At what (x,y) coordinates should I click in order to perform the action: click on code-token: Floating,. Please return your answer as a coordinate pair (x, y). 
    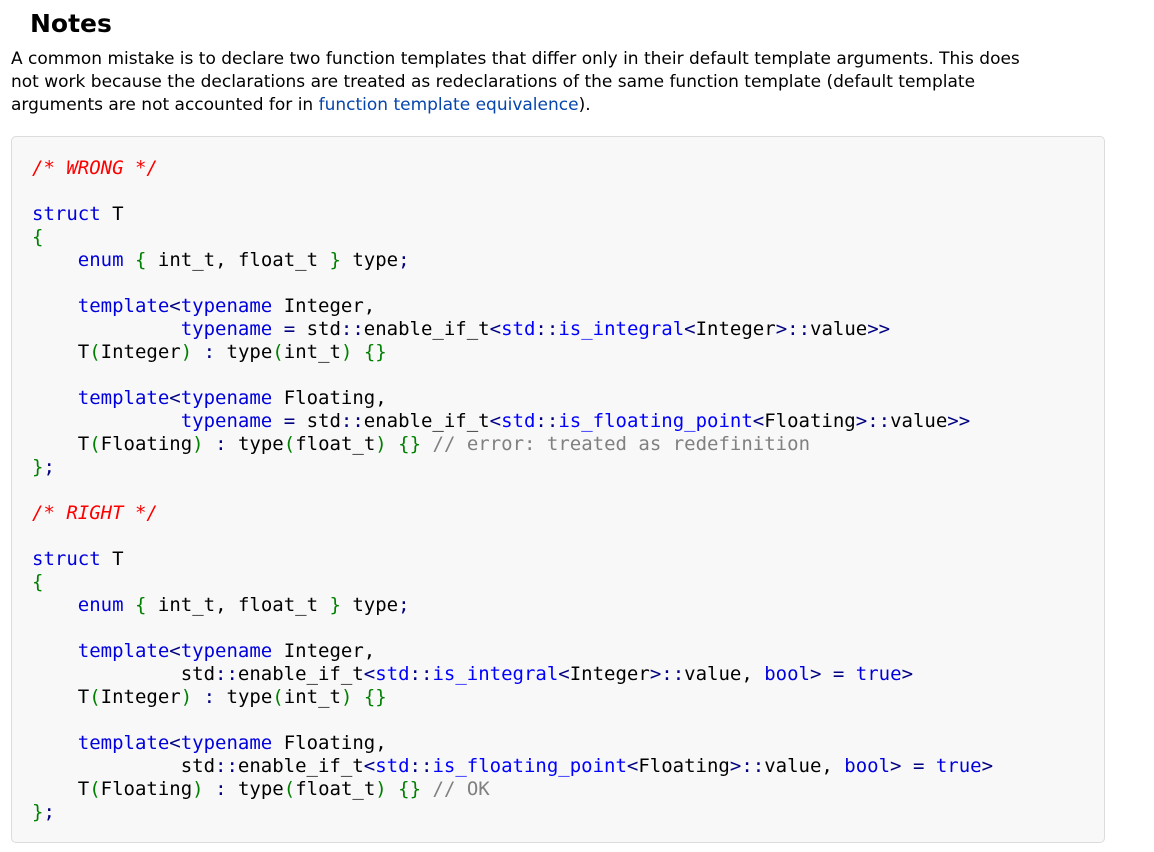
    Looking at the image, I should click on (329, 743).